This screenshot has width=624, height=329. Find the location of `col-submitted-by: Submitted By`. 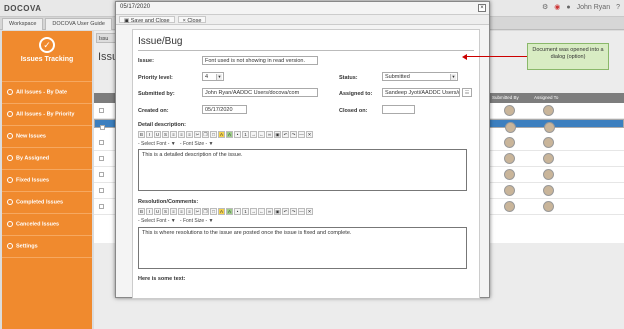

col-submitted-by: Submitted By is located at coordinates (505, 97).